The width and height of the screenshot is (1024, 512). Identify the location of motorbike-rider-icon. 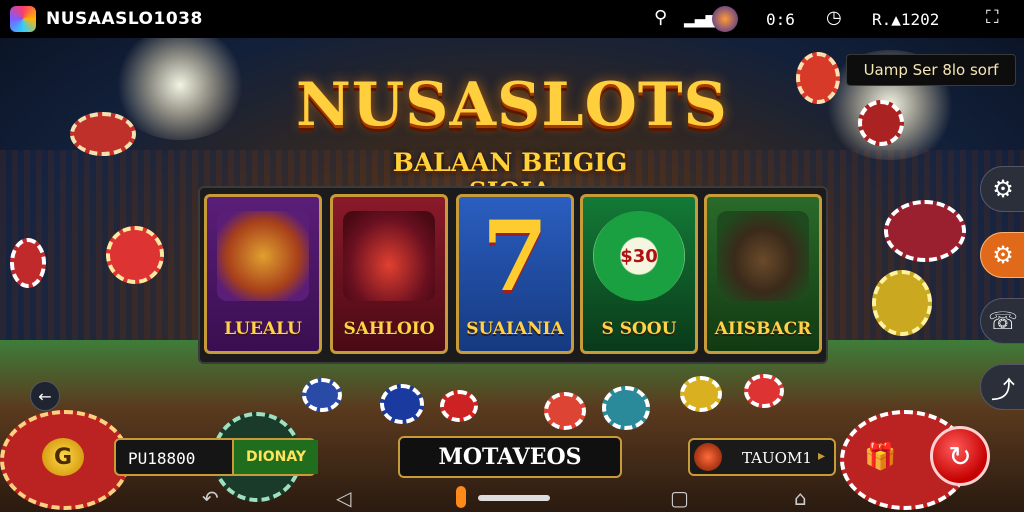
(389, 256).